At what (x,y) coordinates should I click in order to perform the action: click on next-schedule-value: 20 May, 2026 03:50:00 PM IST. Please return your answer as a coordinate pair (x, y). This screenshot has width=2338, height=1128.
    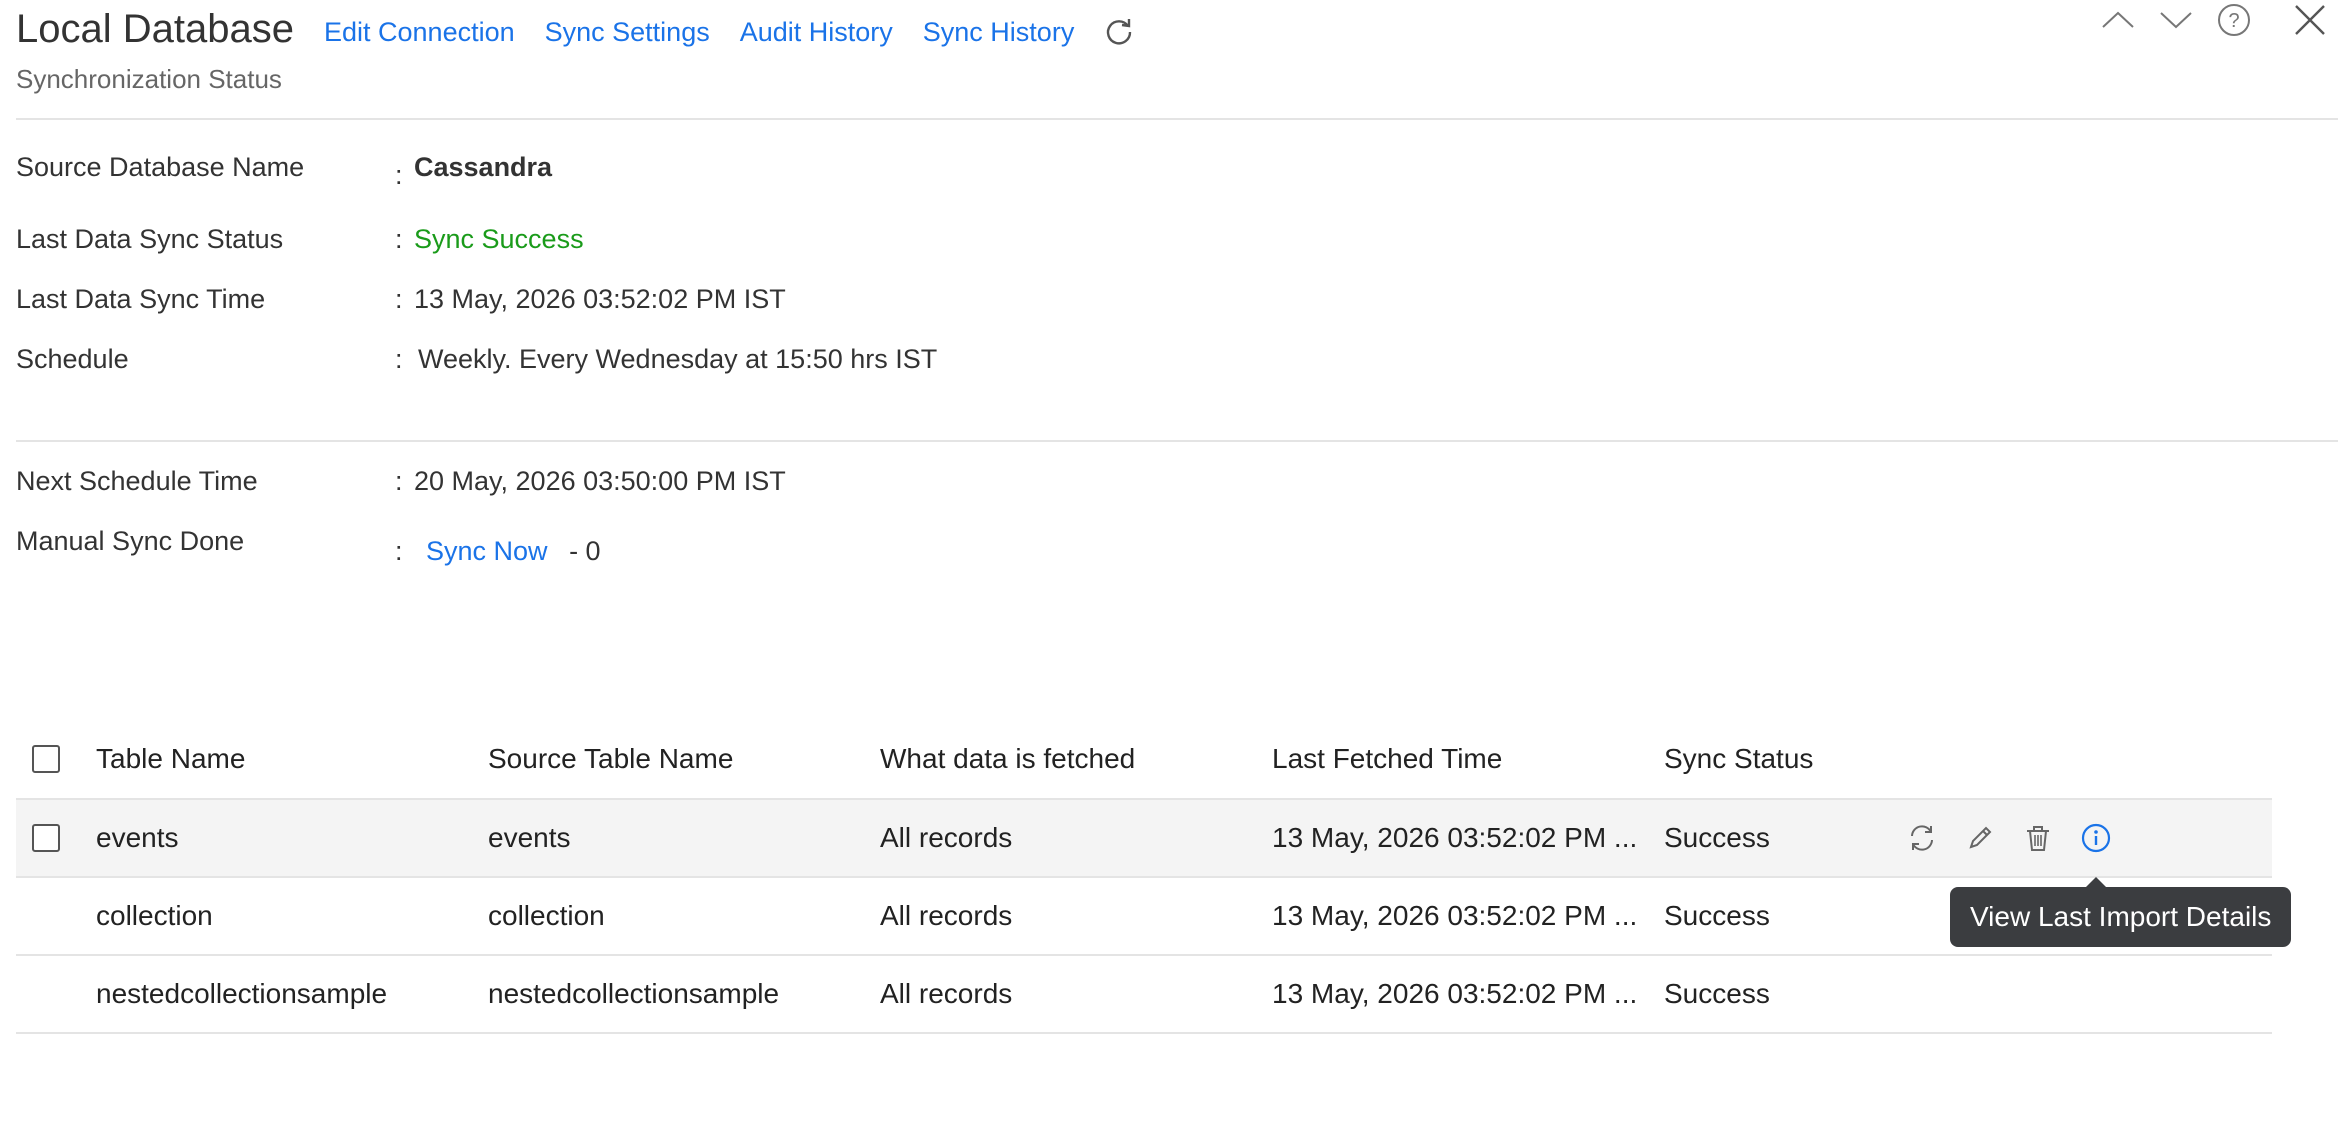
    Looking at the image, I should click on (600, 481).